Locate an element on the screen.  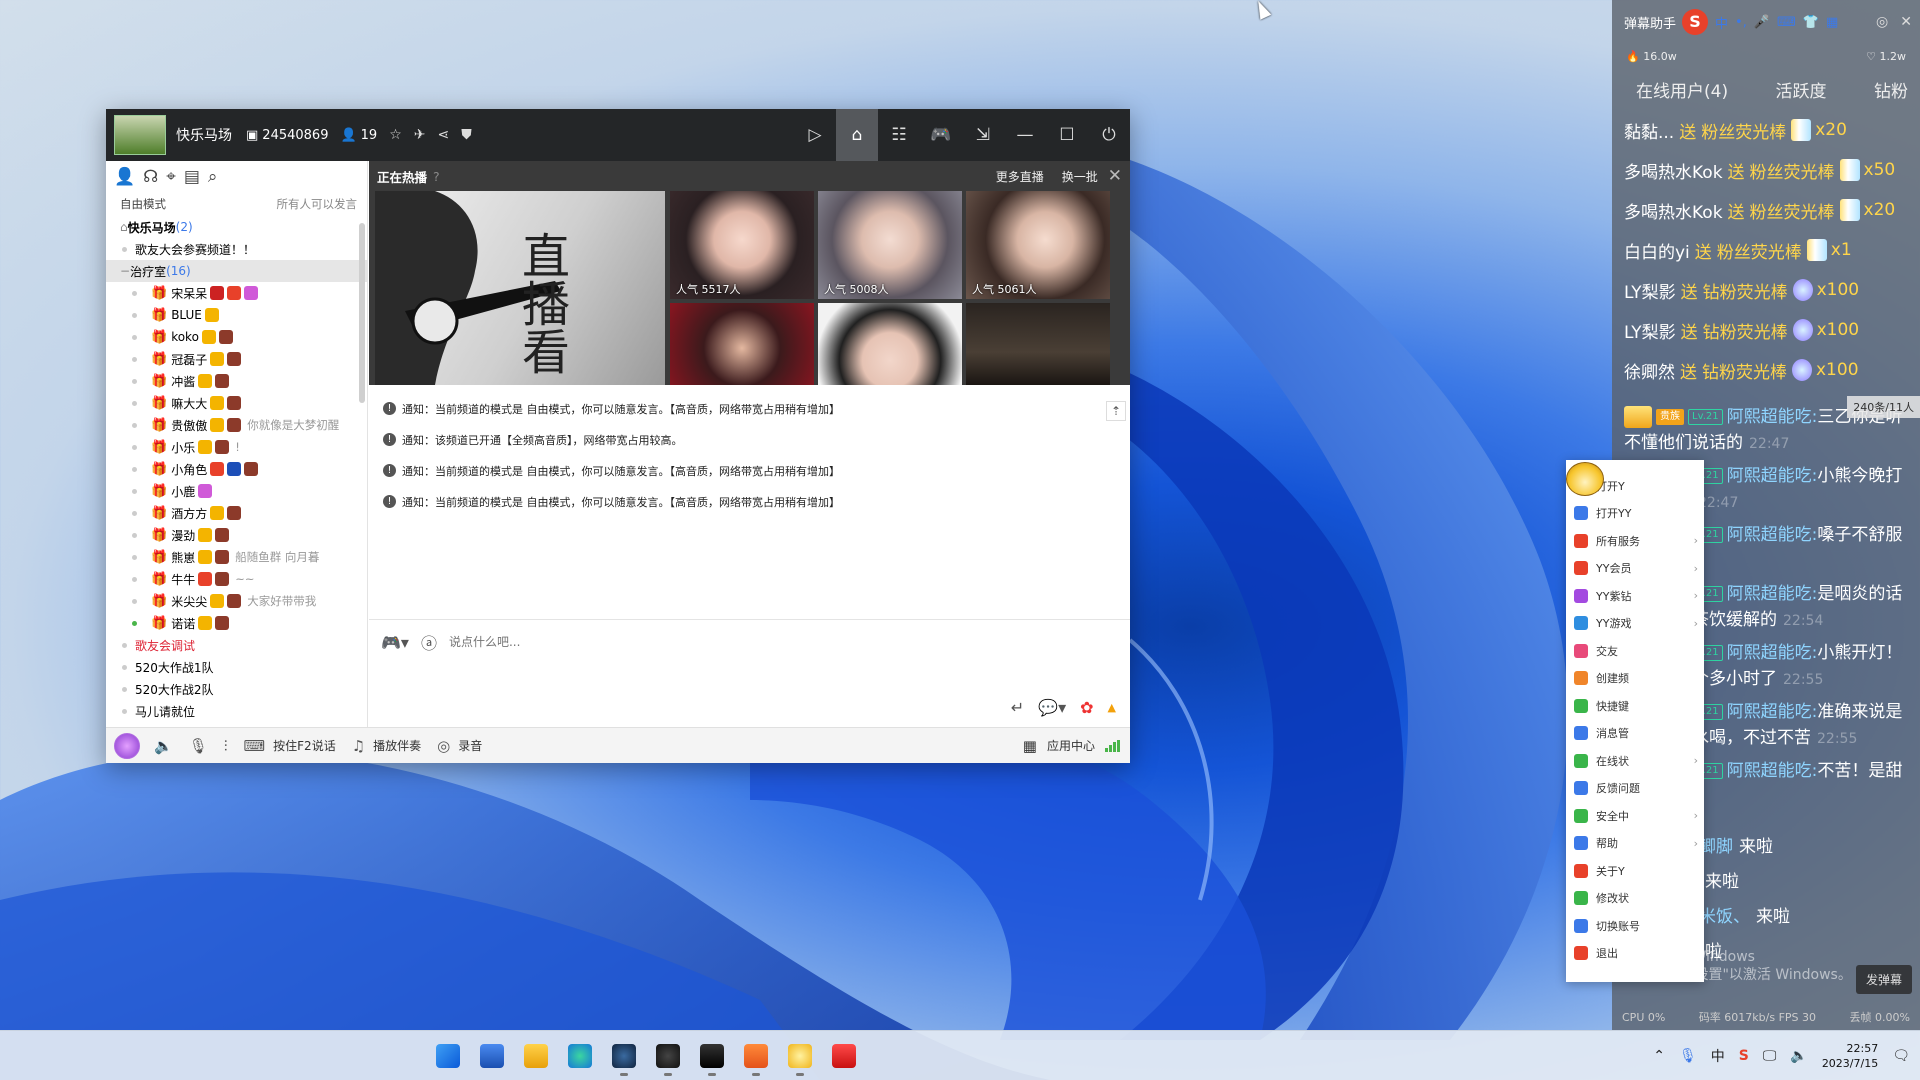
sidebar-scrollbar is located at coordinates (362, 313).